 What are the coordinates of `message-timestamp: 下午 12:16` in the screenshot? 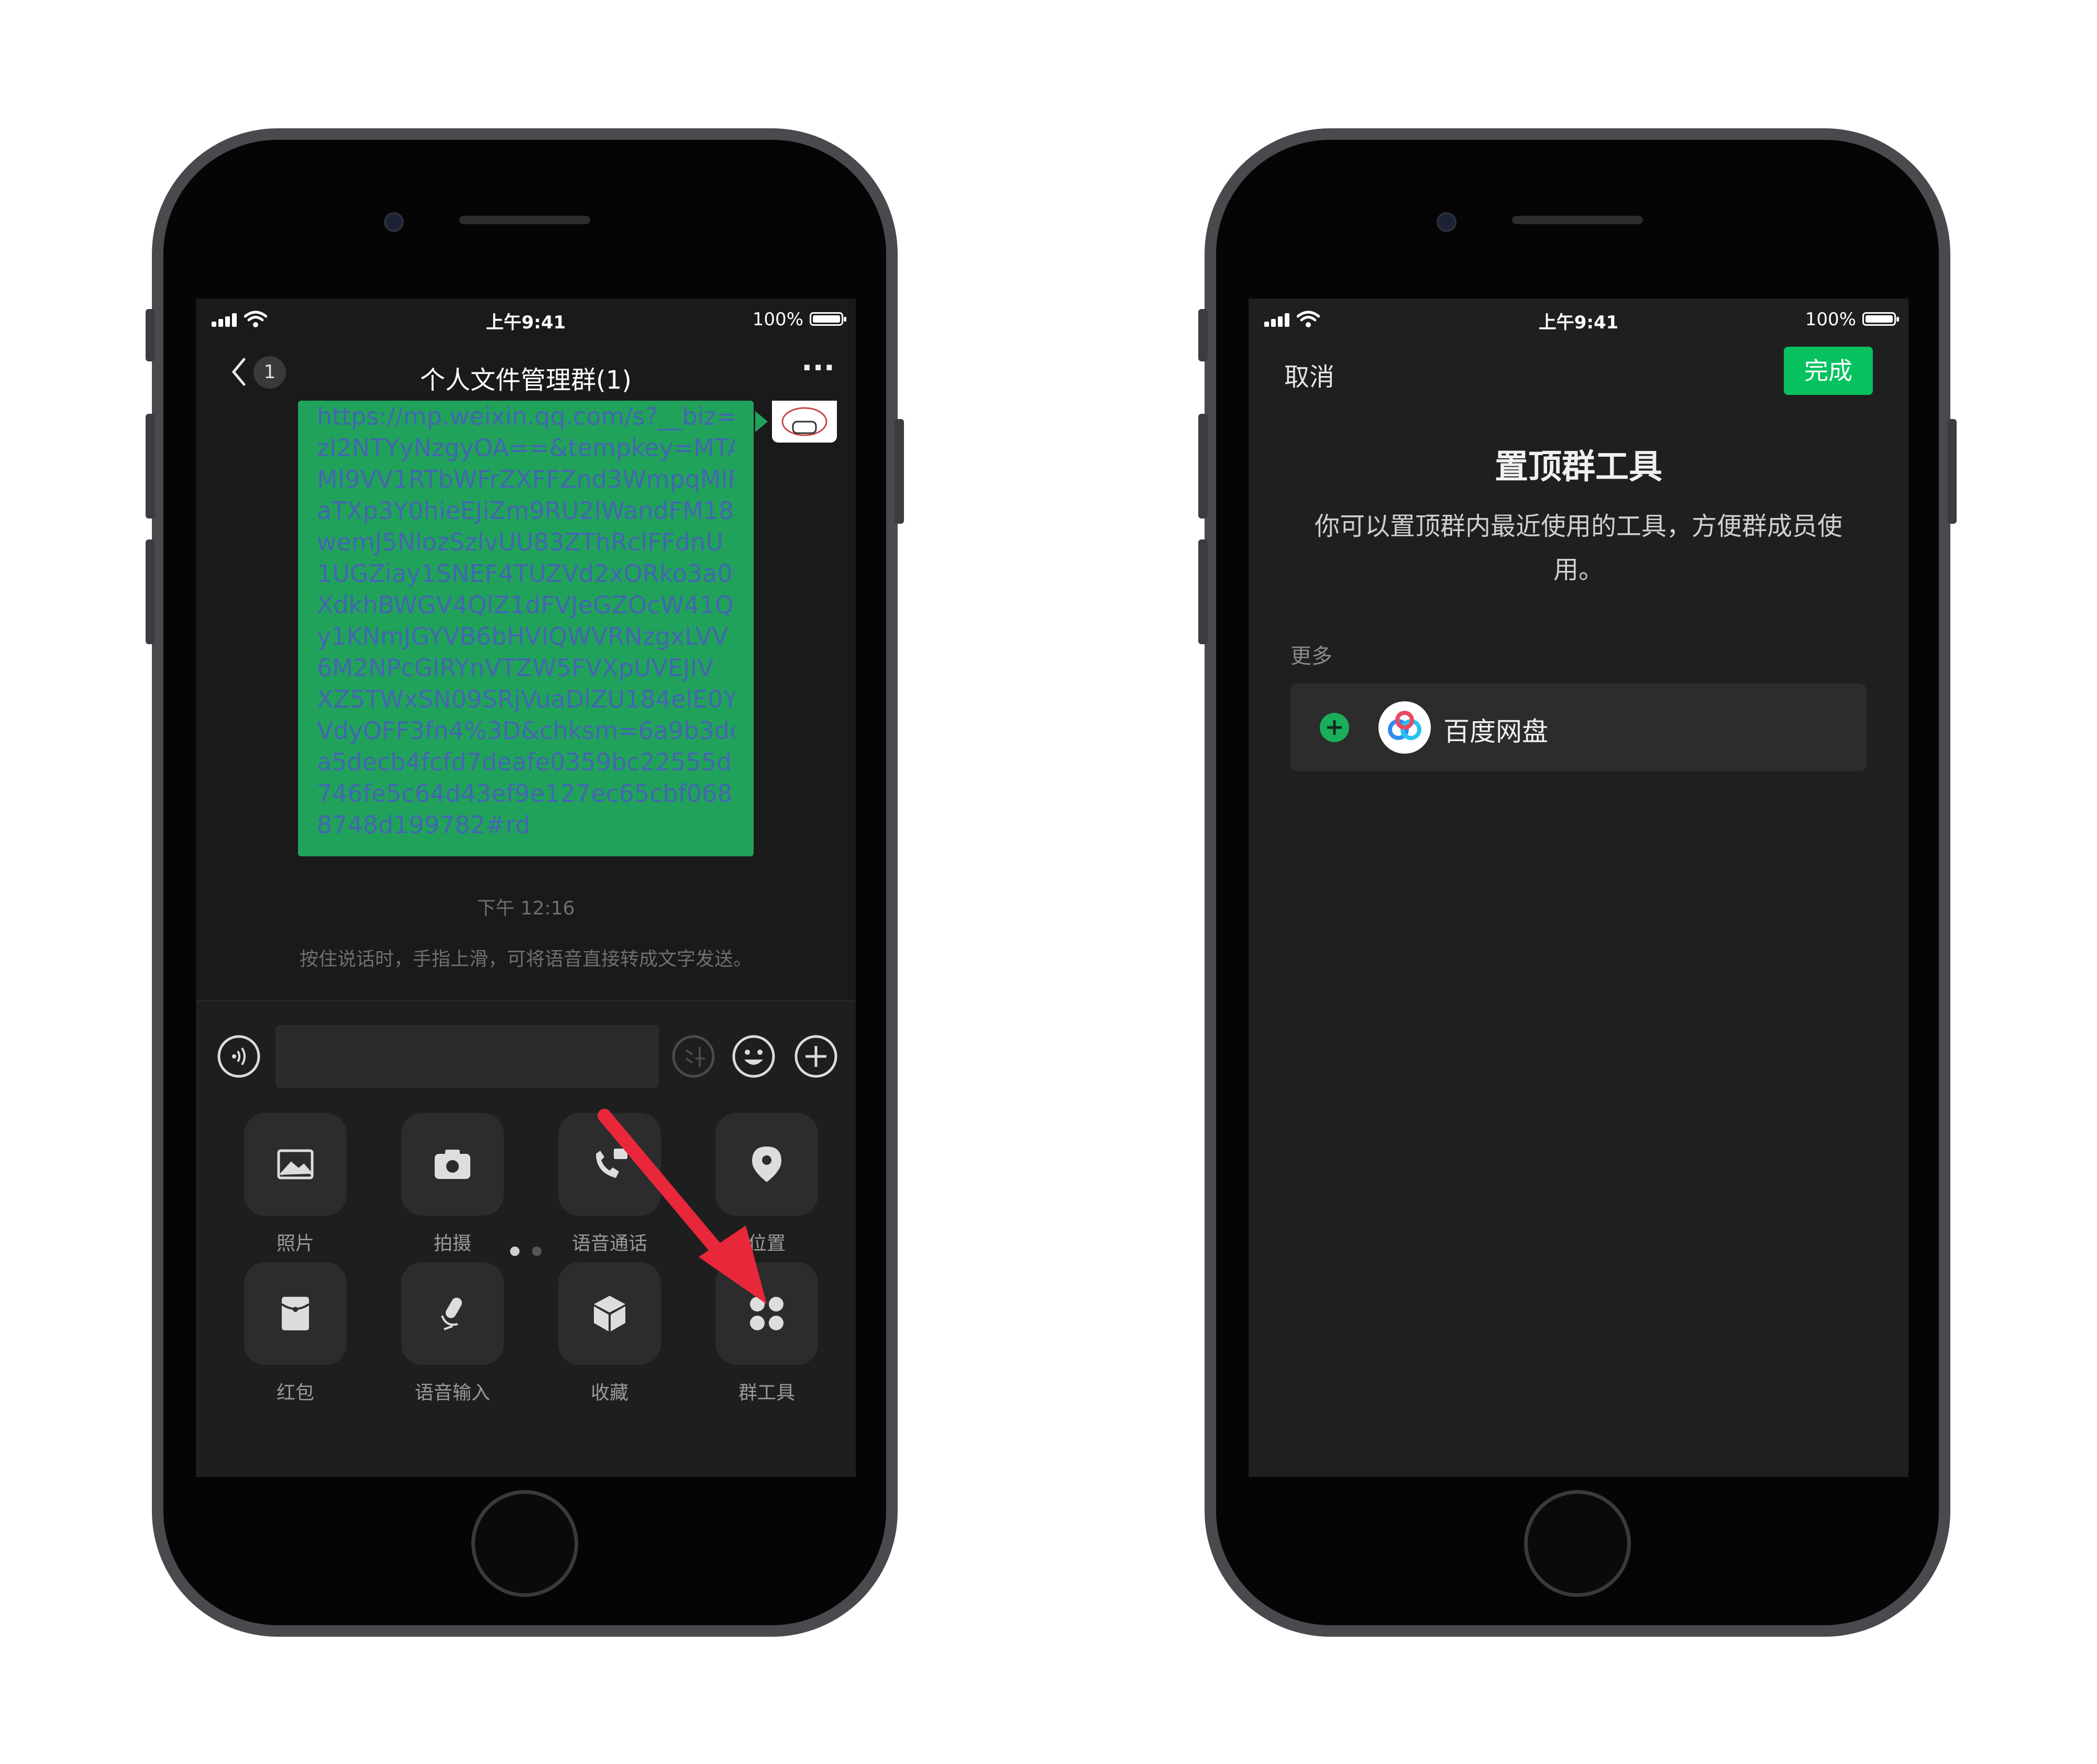 It's located at (526, 908).